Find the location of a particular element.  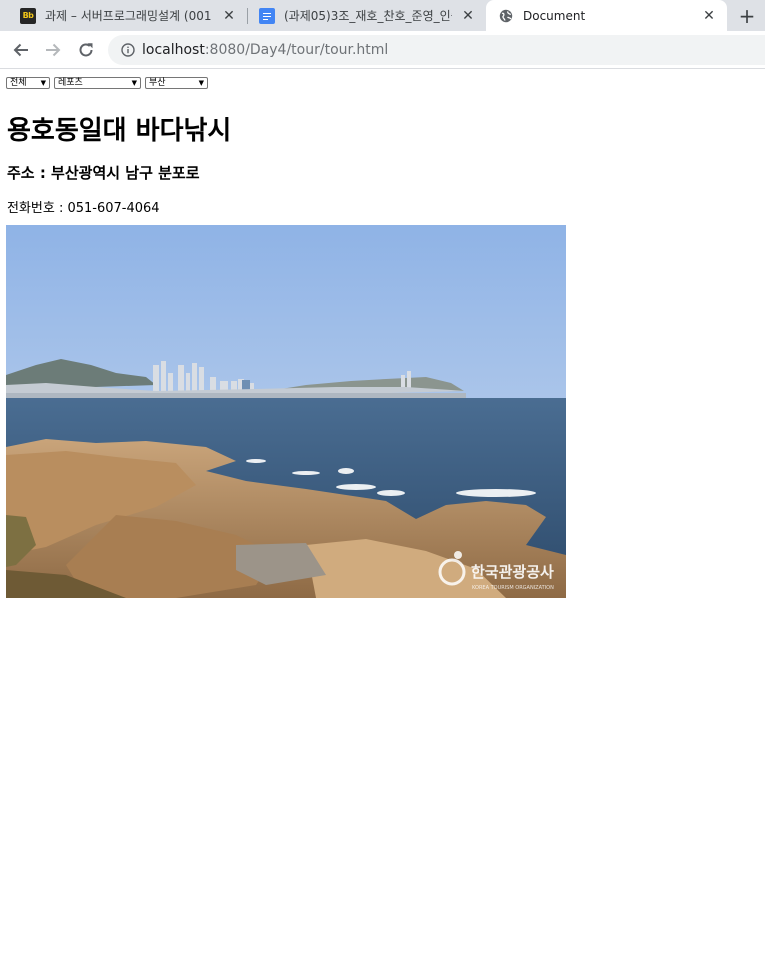

filter-bar: 전체 ▼ 레포츠 ▼ 부산 ▼ is located at coordinates (109, 83).